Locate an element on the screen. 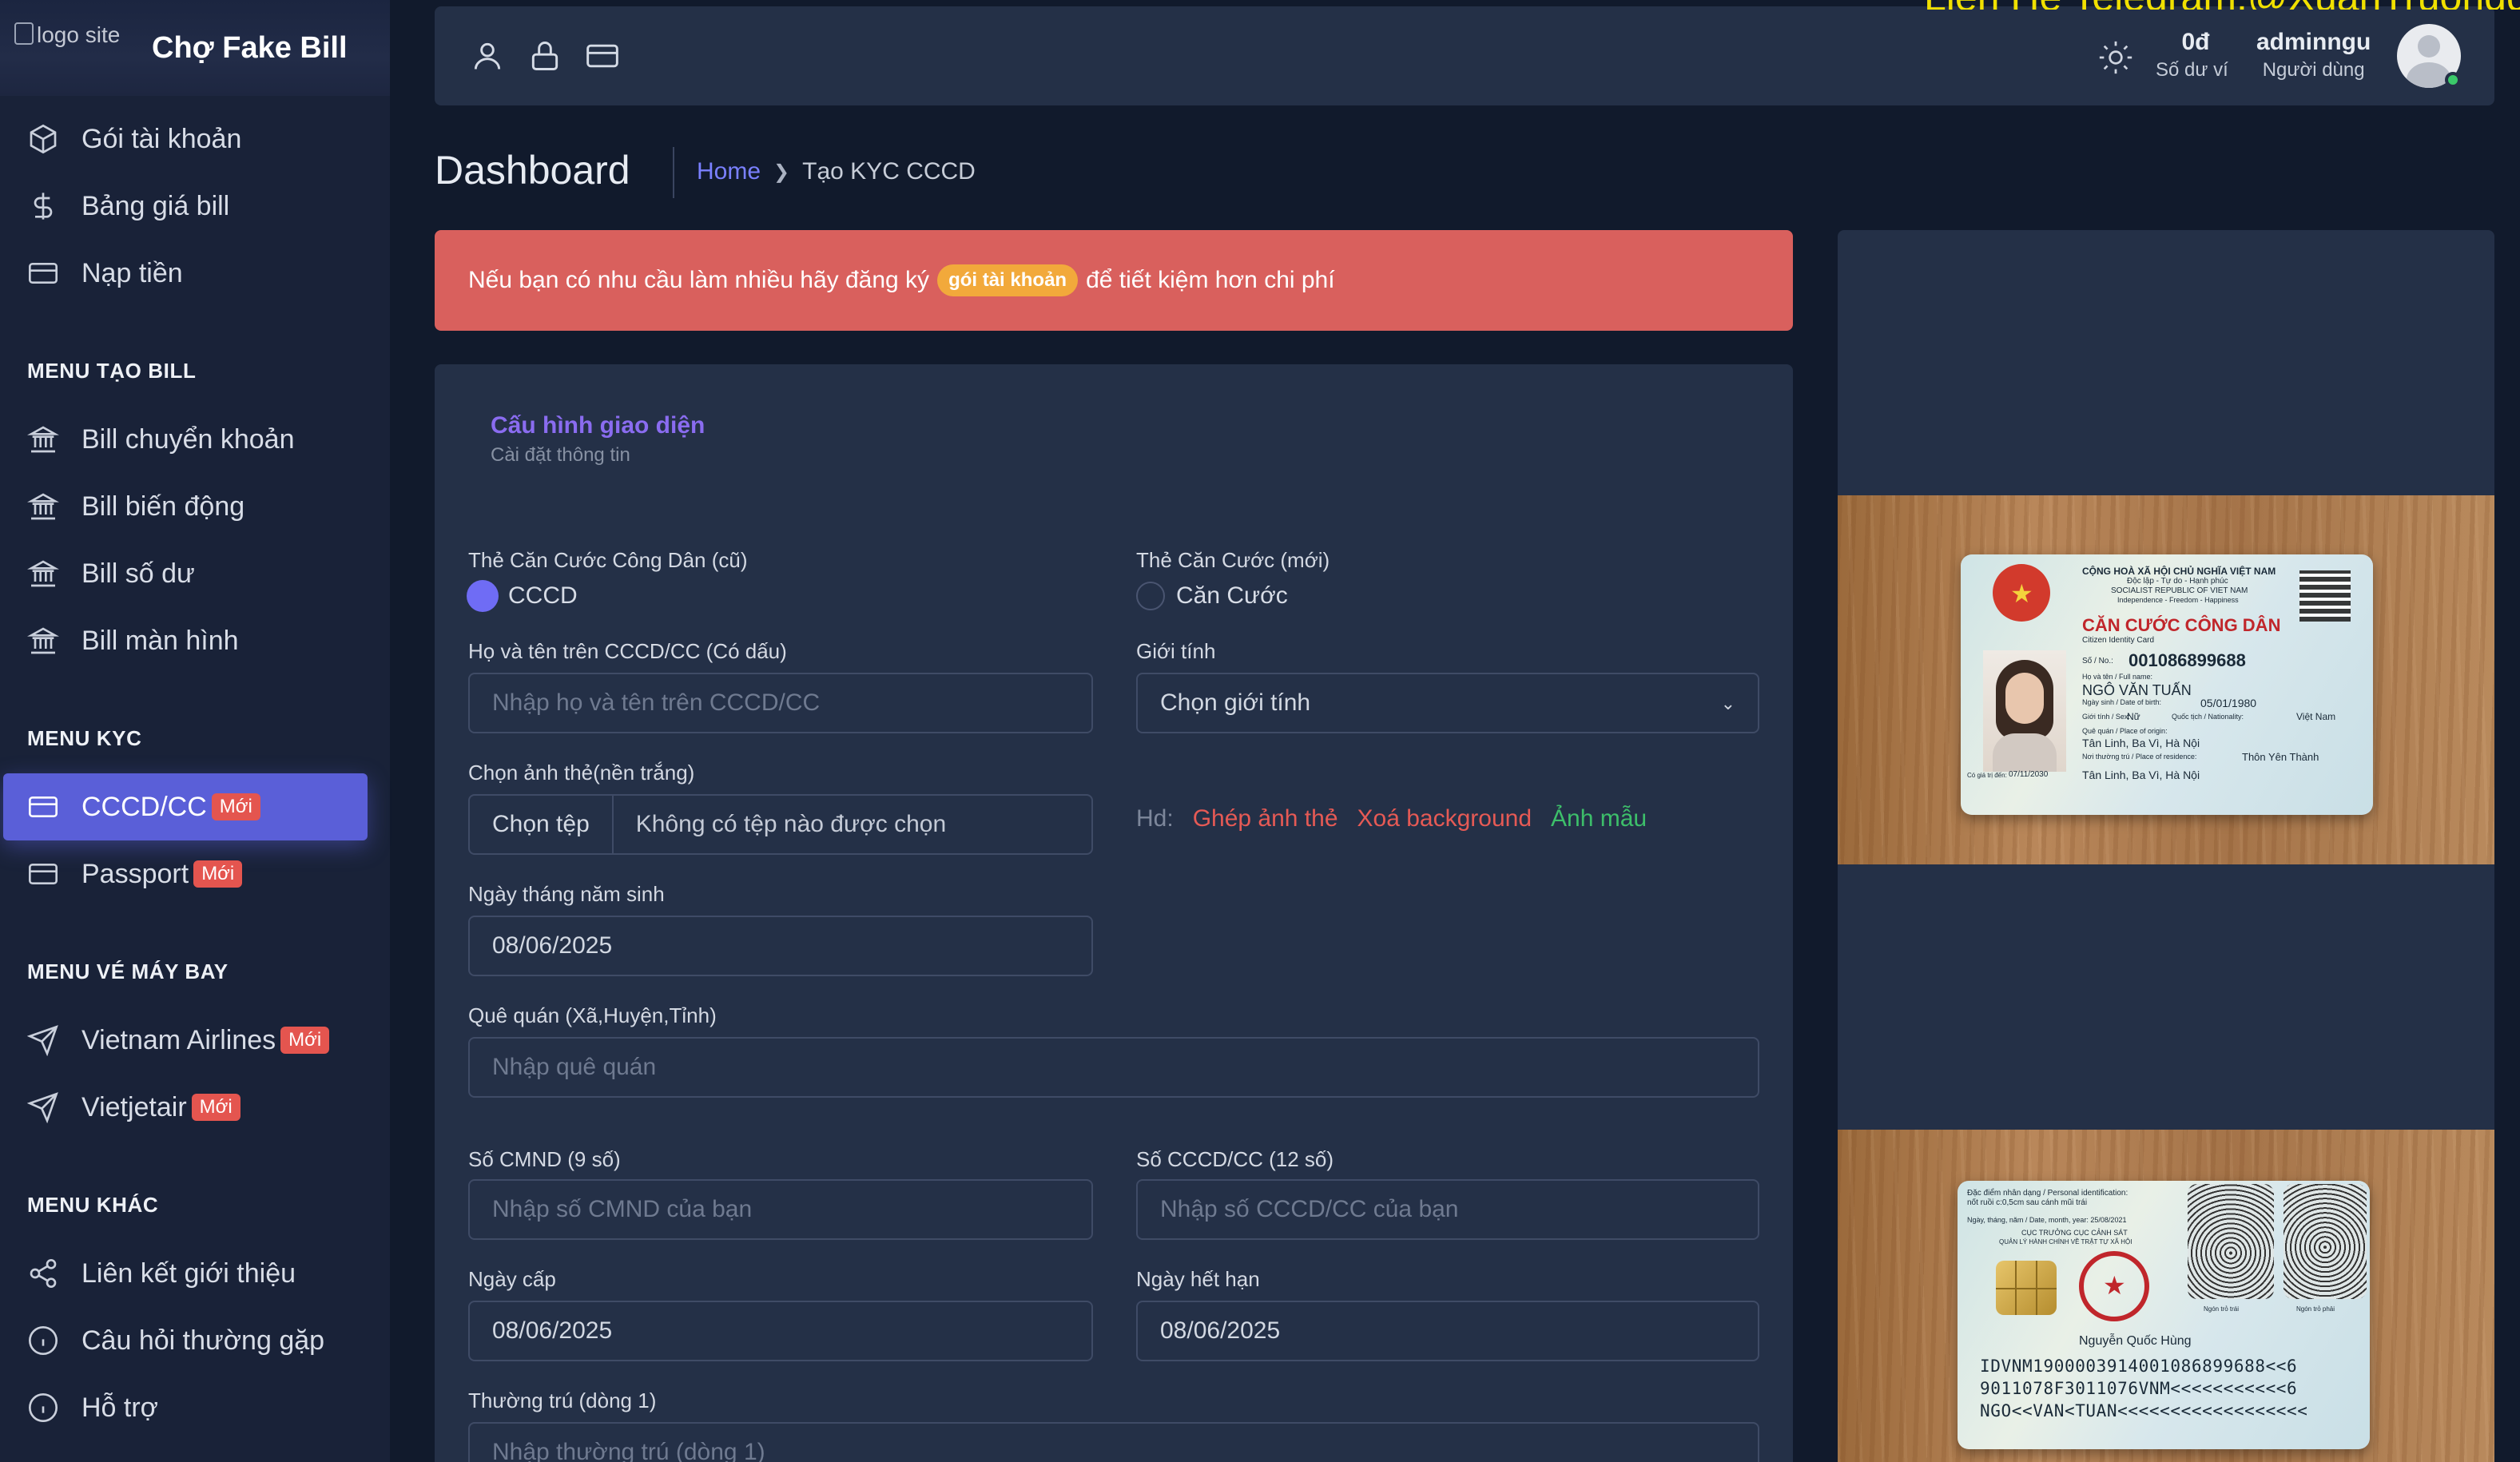  sidebar-item-label: Vietjetair is located at coordinates (134, 1106).